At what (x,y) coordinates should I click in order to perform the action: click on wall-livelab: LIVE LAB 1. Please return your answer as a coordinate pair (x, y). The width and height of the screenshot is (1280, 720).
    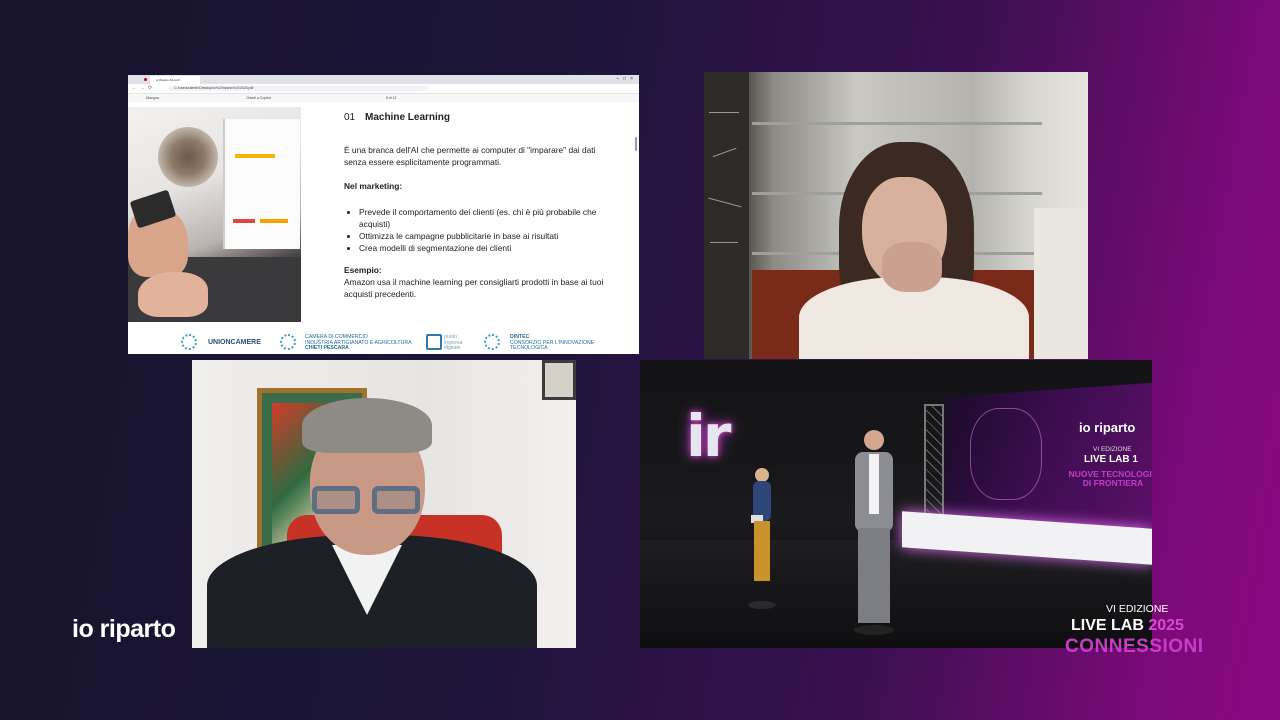
    Looking at the image, I should click on (1111, 459).